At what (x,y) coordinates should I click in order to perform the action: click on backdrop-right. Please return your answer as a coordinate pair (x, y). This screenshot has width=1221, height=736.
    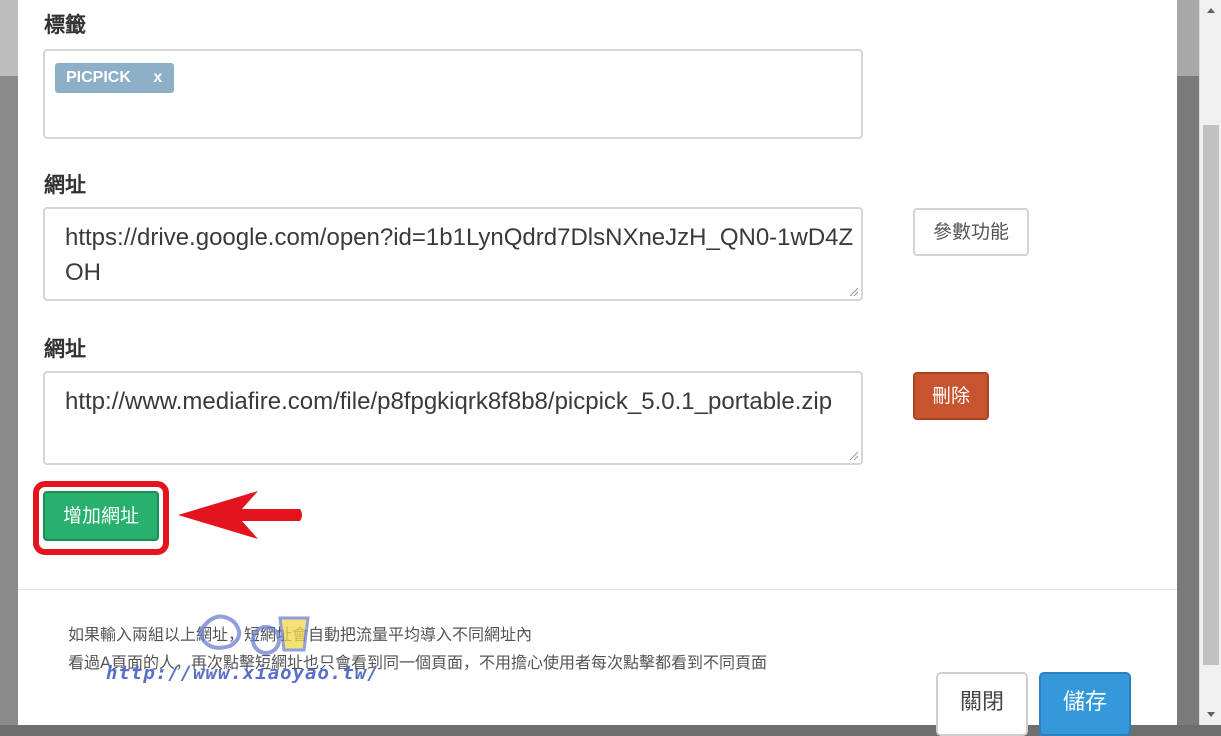
    Looking at the image, I should click on (1188, 362).